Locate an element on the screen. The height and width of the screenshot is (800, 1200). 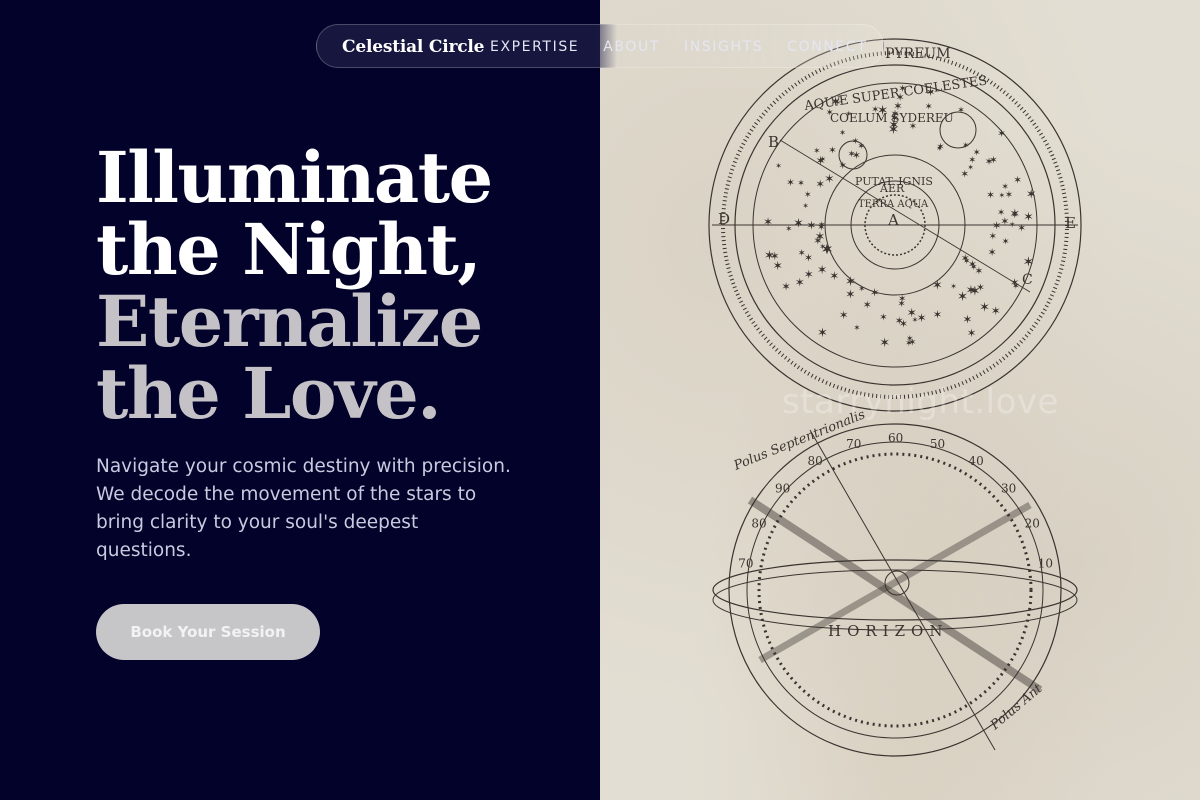
hero-line-4: the Love. is located at coordinates (269, 393).